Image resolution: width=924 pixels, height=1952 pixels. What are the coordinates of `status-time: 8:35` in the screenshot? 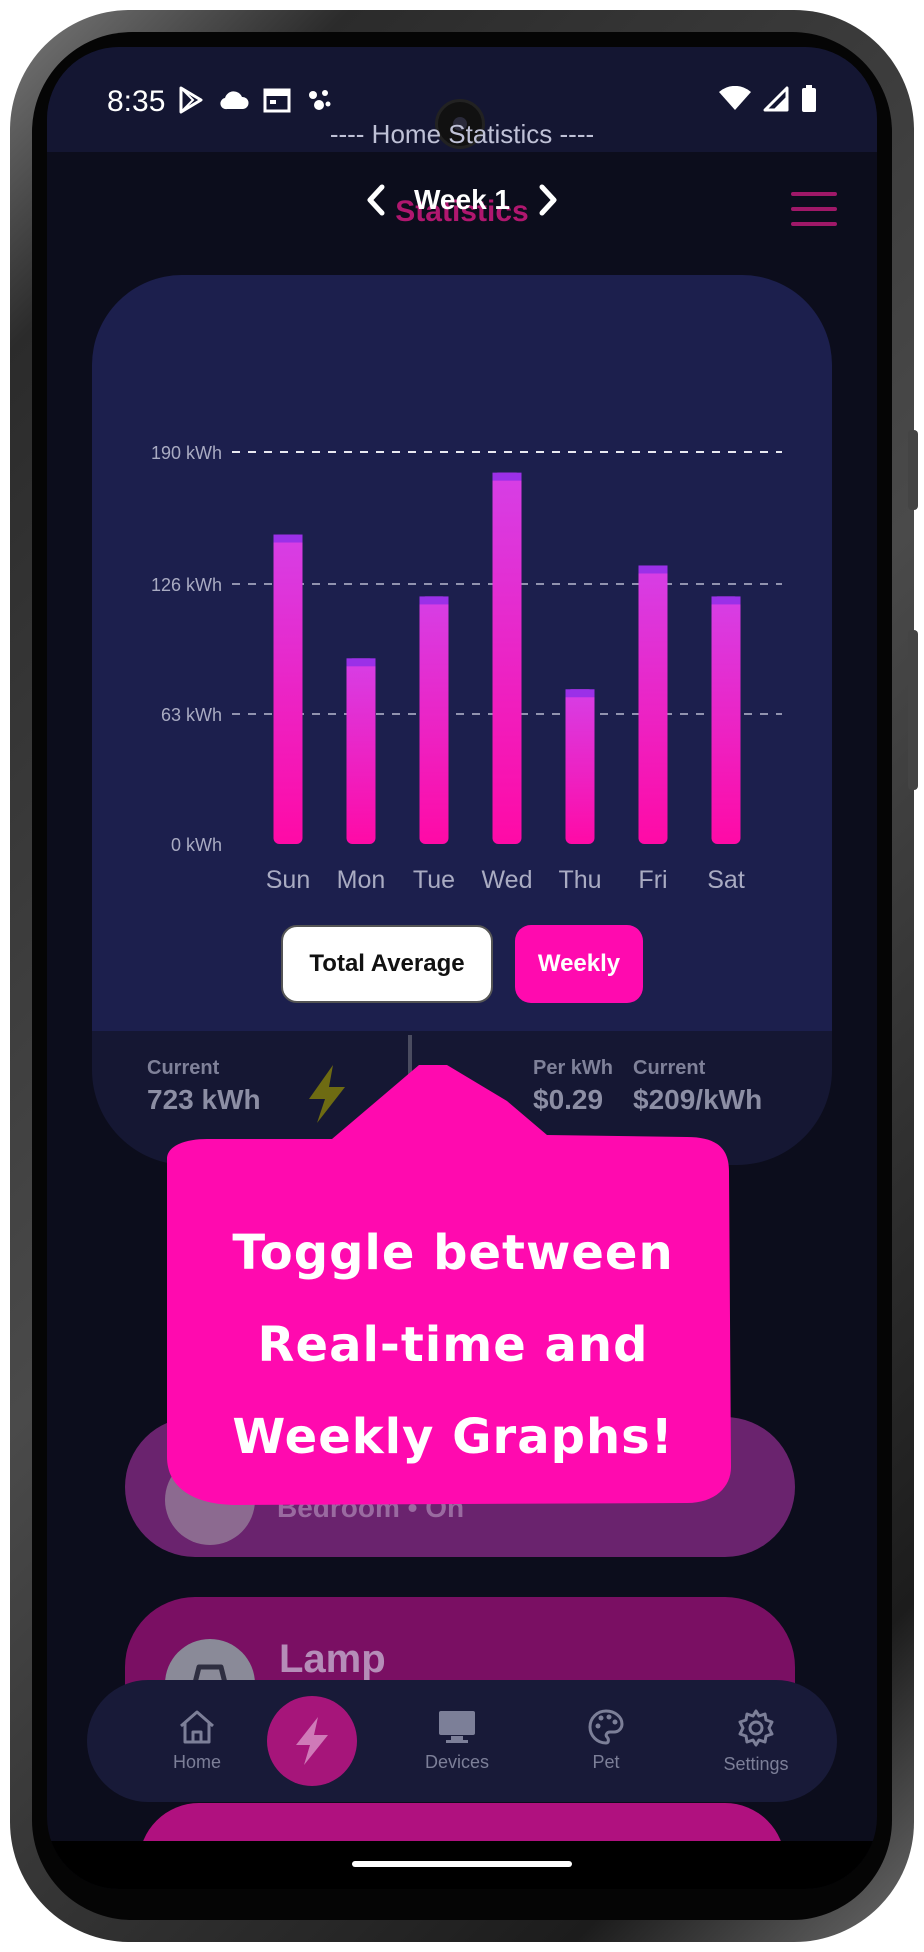 It's located at (136, 101).